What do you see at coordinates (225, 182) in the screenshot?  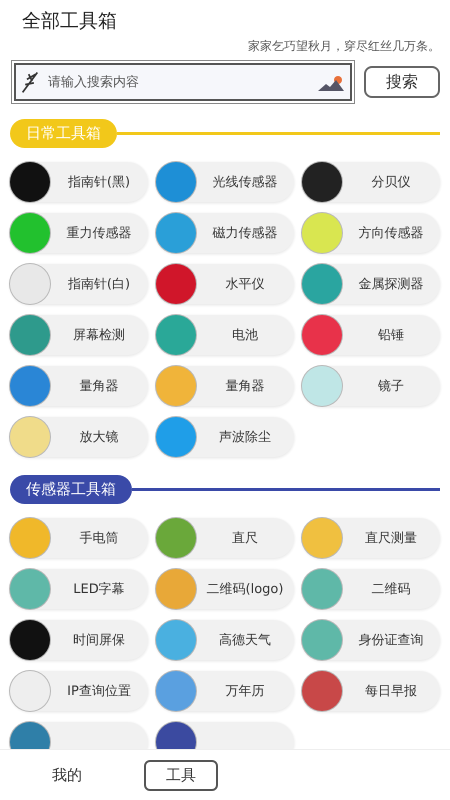 I see `tool-item: 光线传感器` at bounding box center [225, 182].